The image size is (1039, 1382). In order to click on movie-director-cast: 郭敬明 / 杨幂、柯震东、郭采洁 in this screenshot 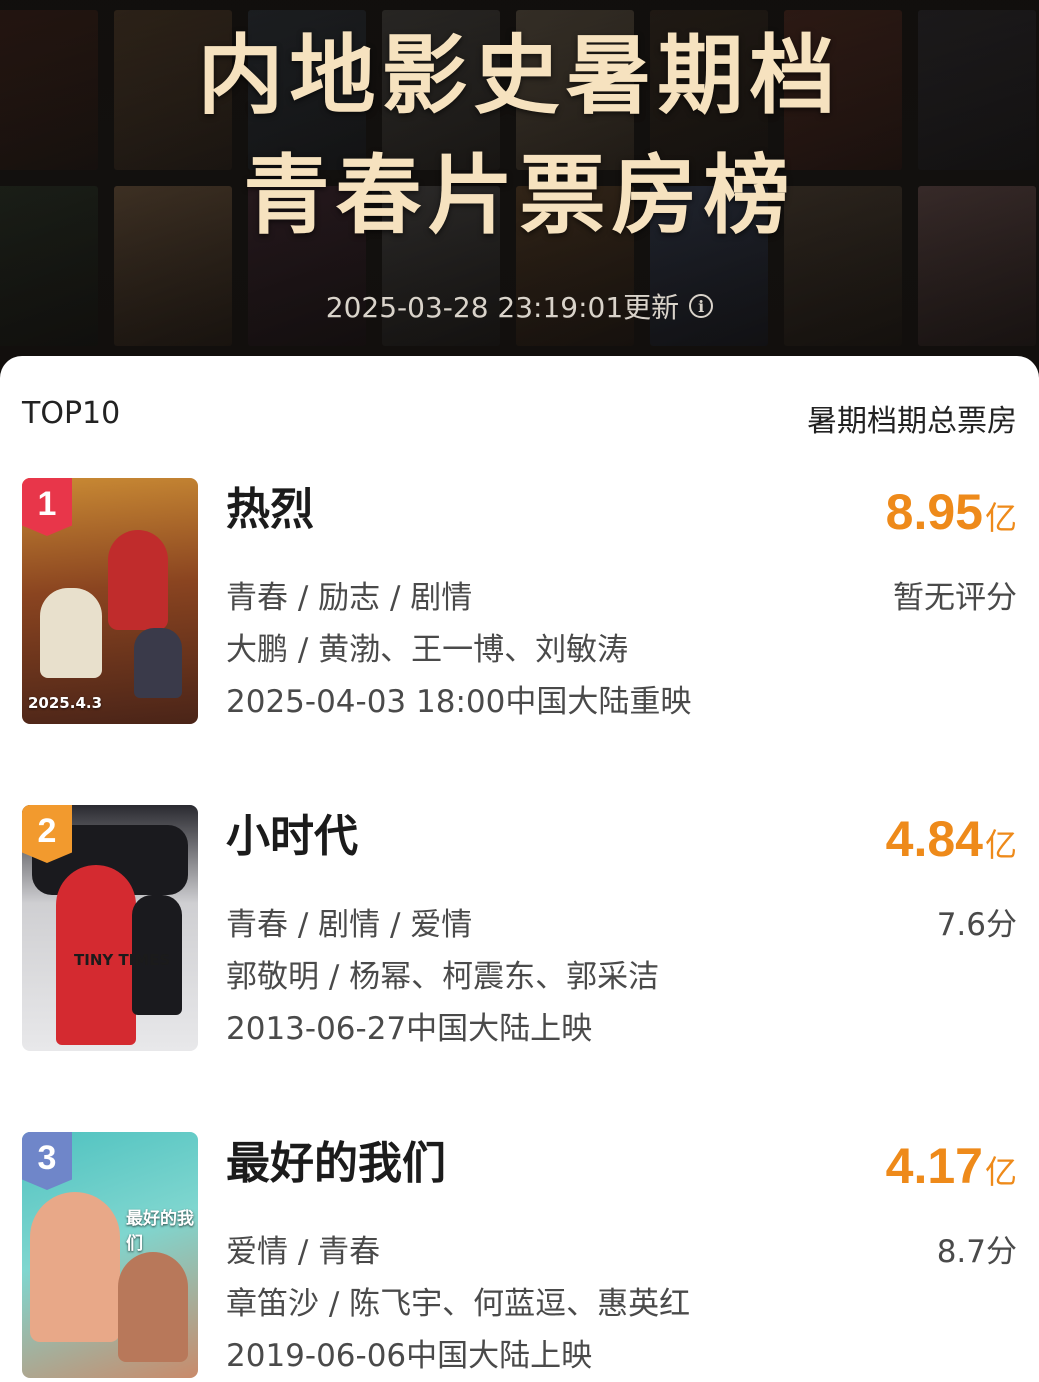, I will do `click(443, 977)`.